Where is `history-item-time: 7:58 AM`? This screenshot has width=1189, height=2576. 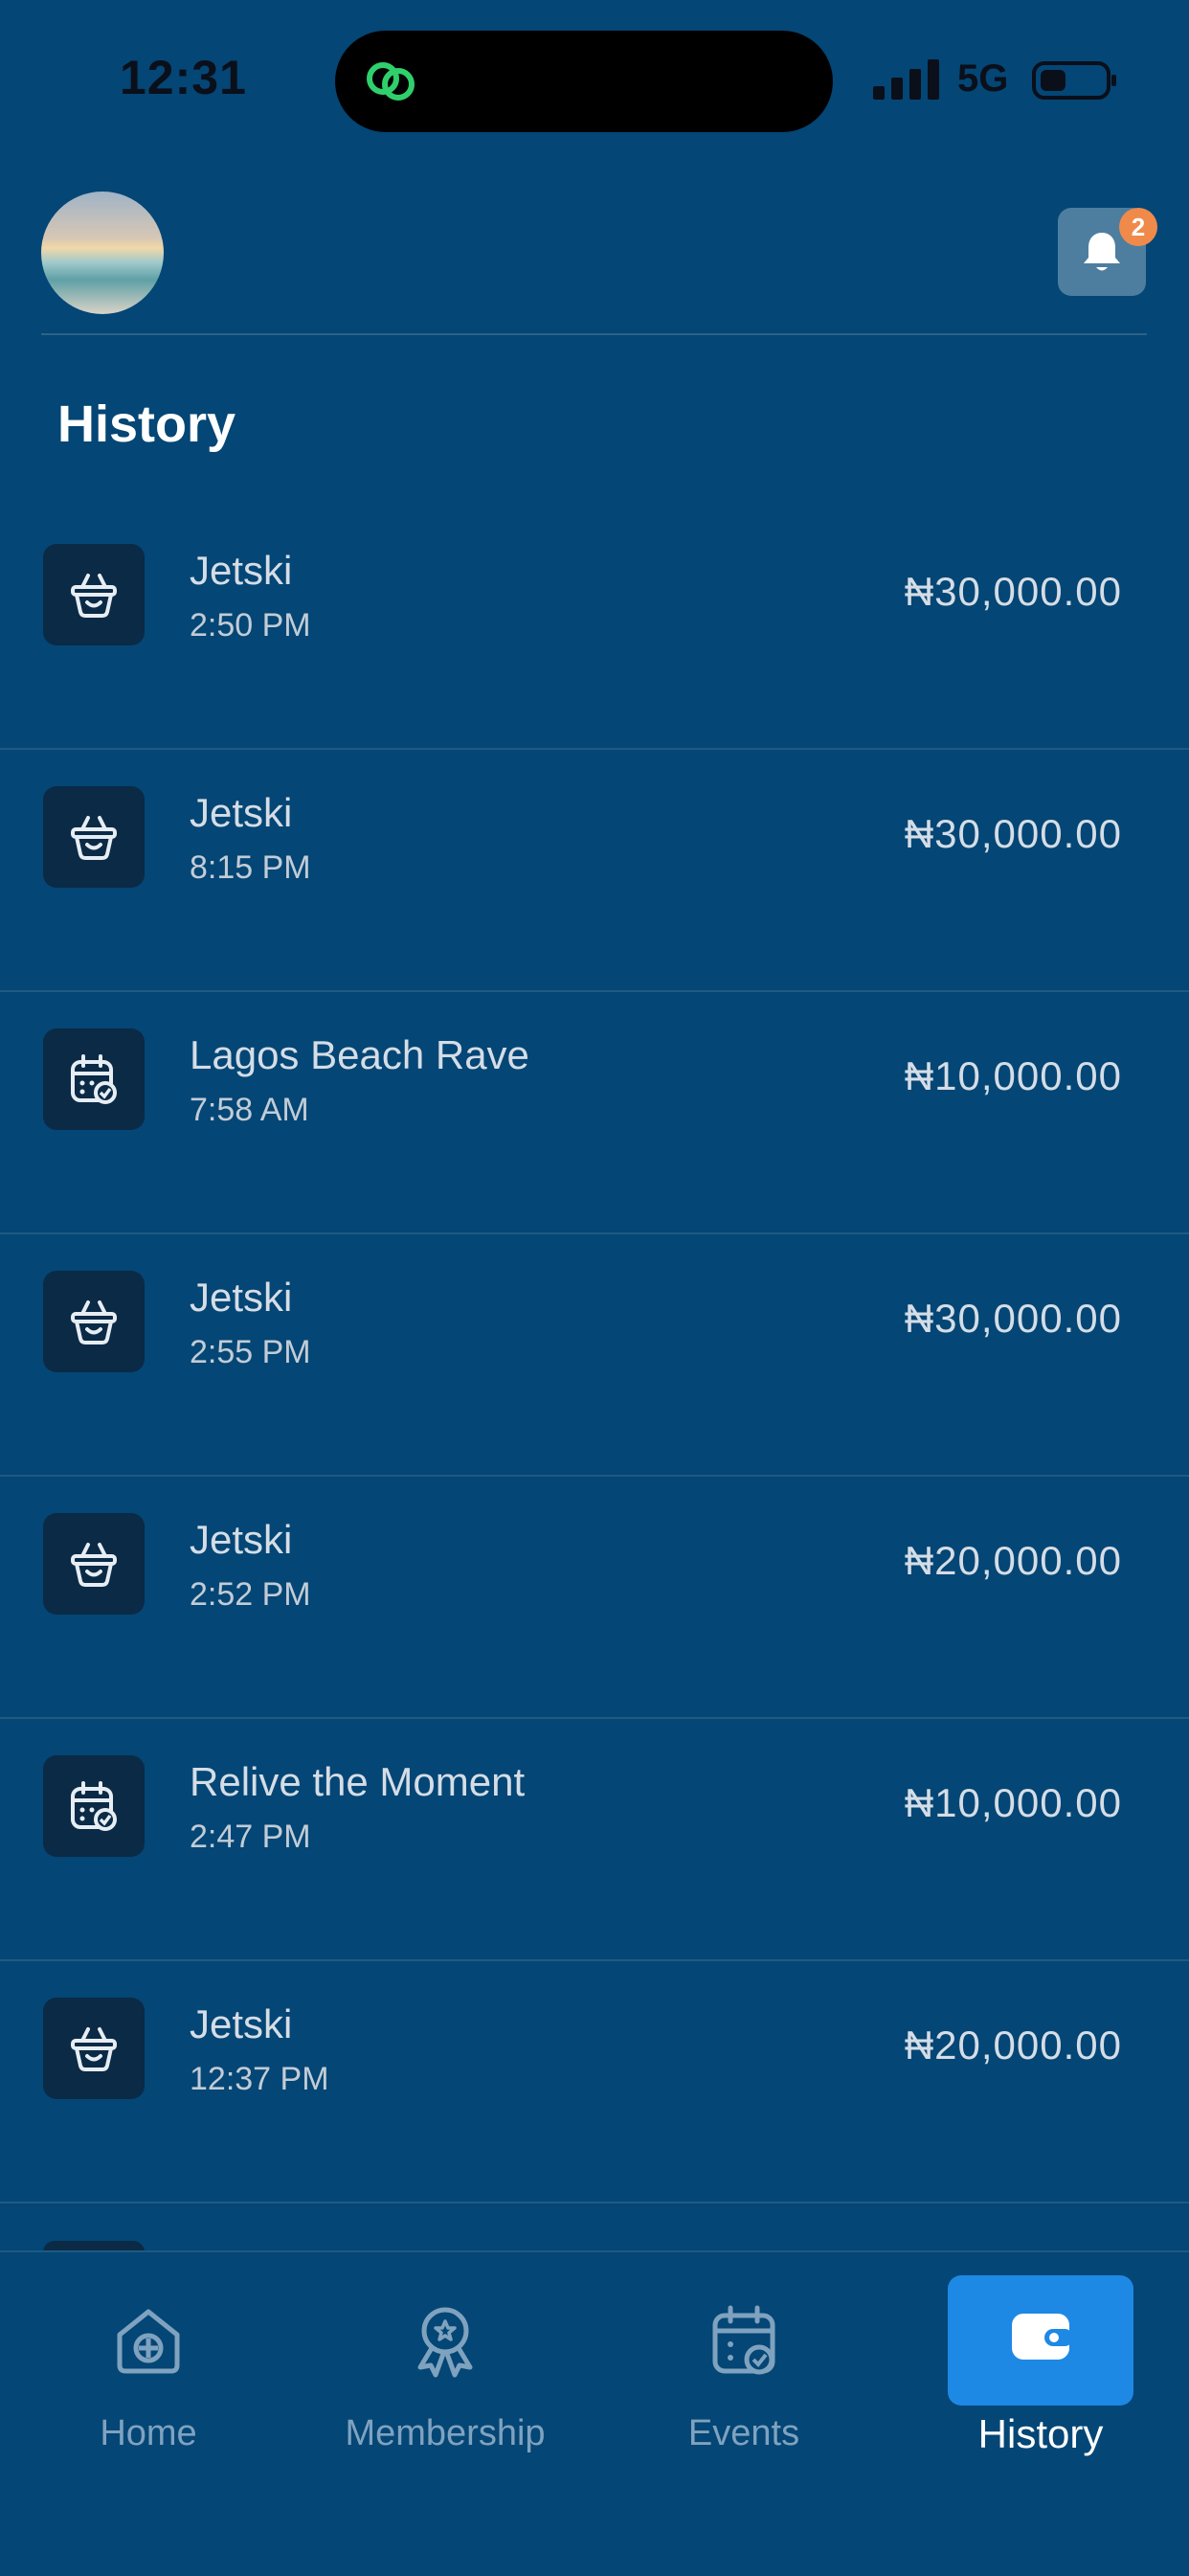
history-item-time: 7:58 AM is located at coordinates (249, 1110).